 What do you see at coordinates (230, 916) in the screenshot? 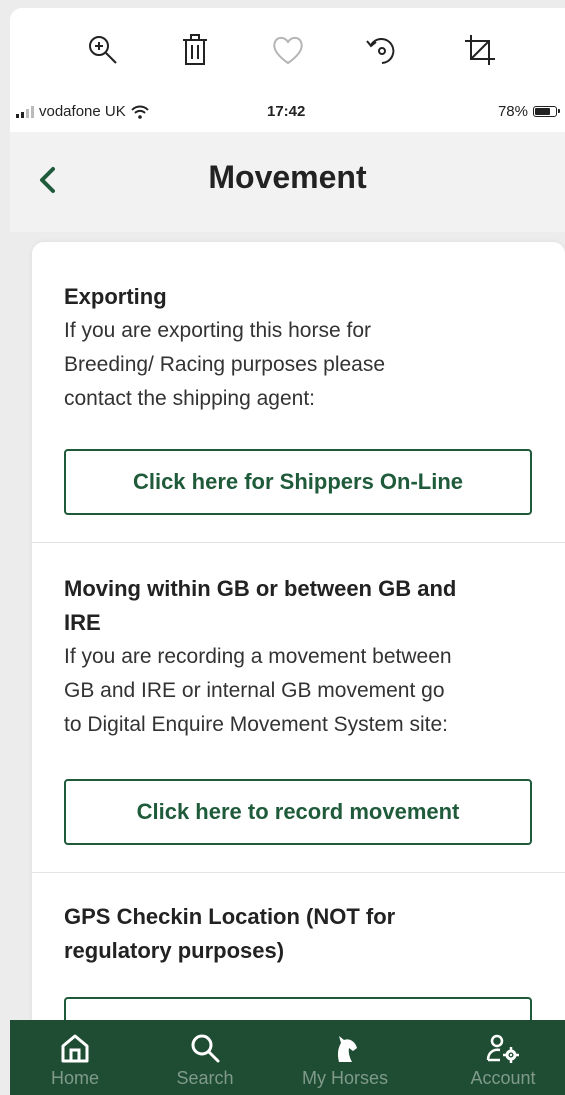
I see `title-line: GPS Checkin Location (NOT for` at bounding box center [230, 916].